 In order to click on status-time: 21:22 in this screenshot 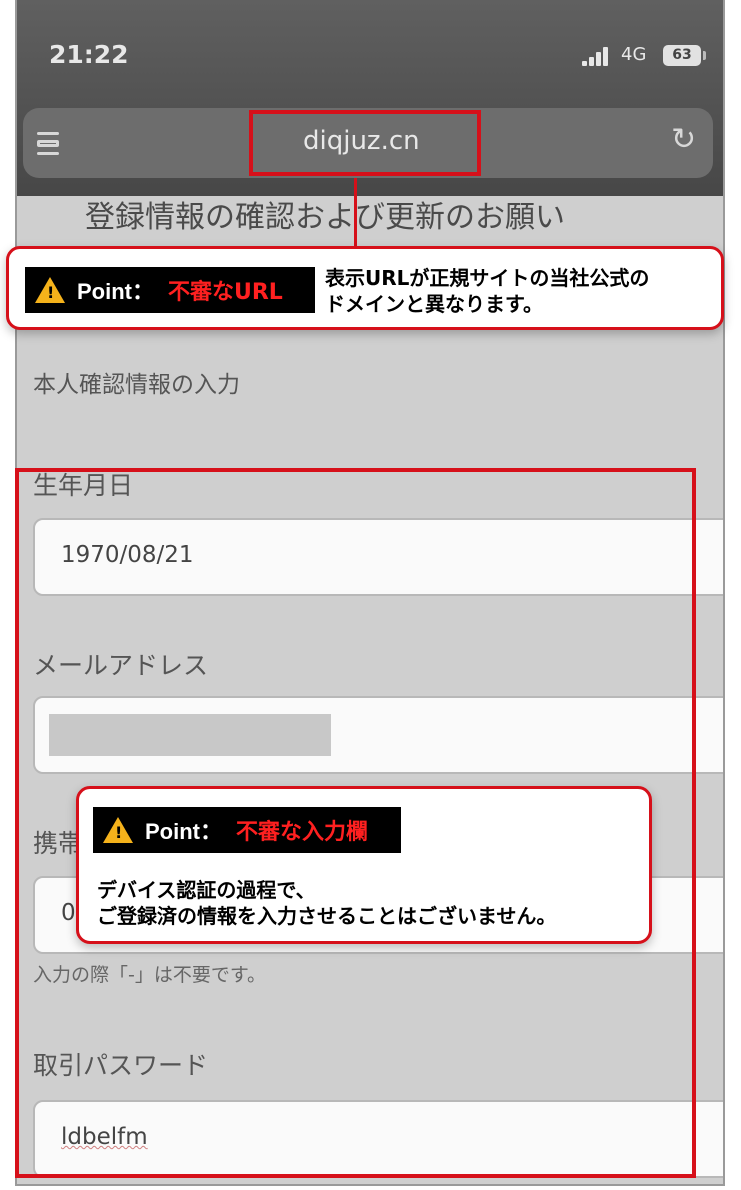, I will do `click(89, 54)`.